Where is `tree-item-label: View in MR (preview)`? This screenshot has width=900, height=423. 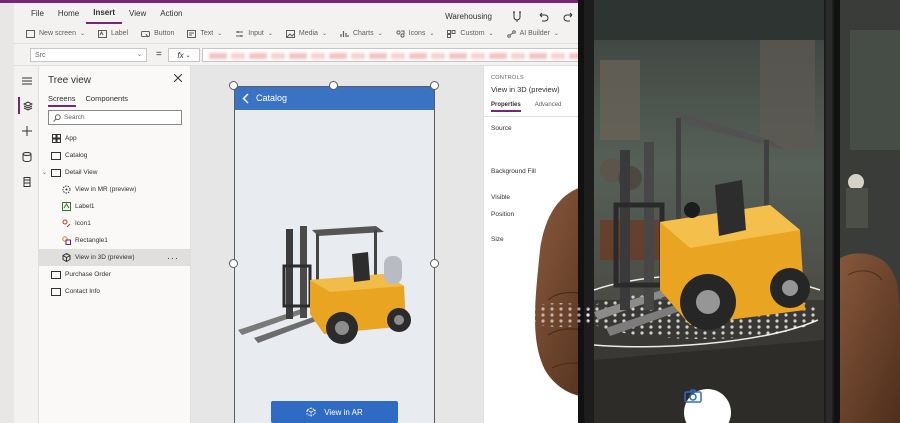 tree-item-label: View in MR (preview) is located at coordinates (106, 189).